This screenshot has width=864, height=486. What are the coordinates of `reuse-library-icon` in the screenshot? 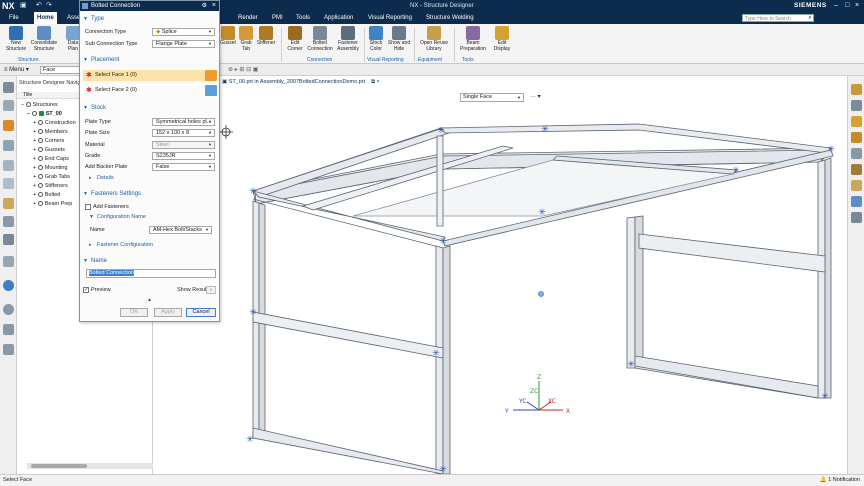 It's located at (8, 183).